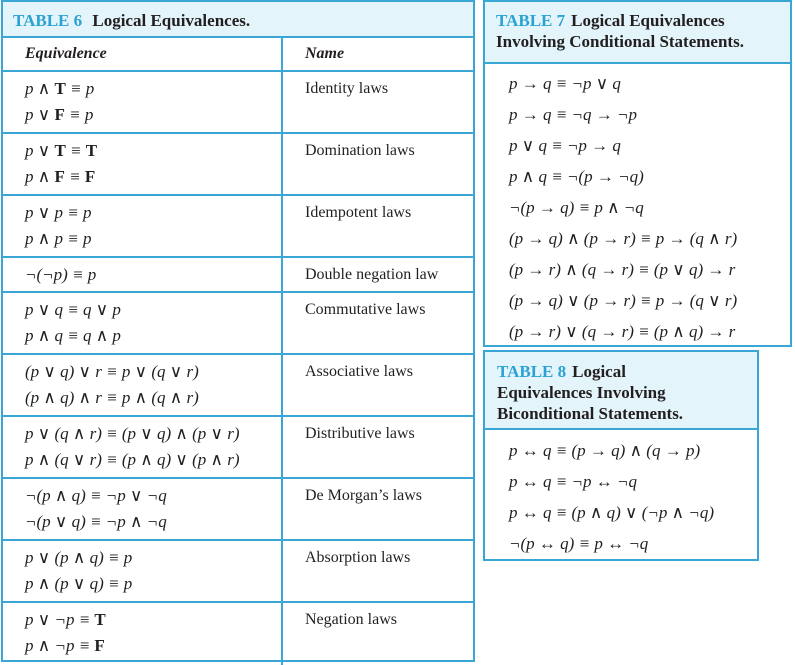 The width and height of the screenshot is (795, 665). Describe the element at coordinates (61, 274) in the screenshot. I see `equivalence: ¬(¬p) ≡ p` at that location.